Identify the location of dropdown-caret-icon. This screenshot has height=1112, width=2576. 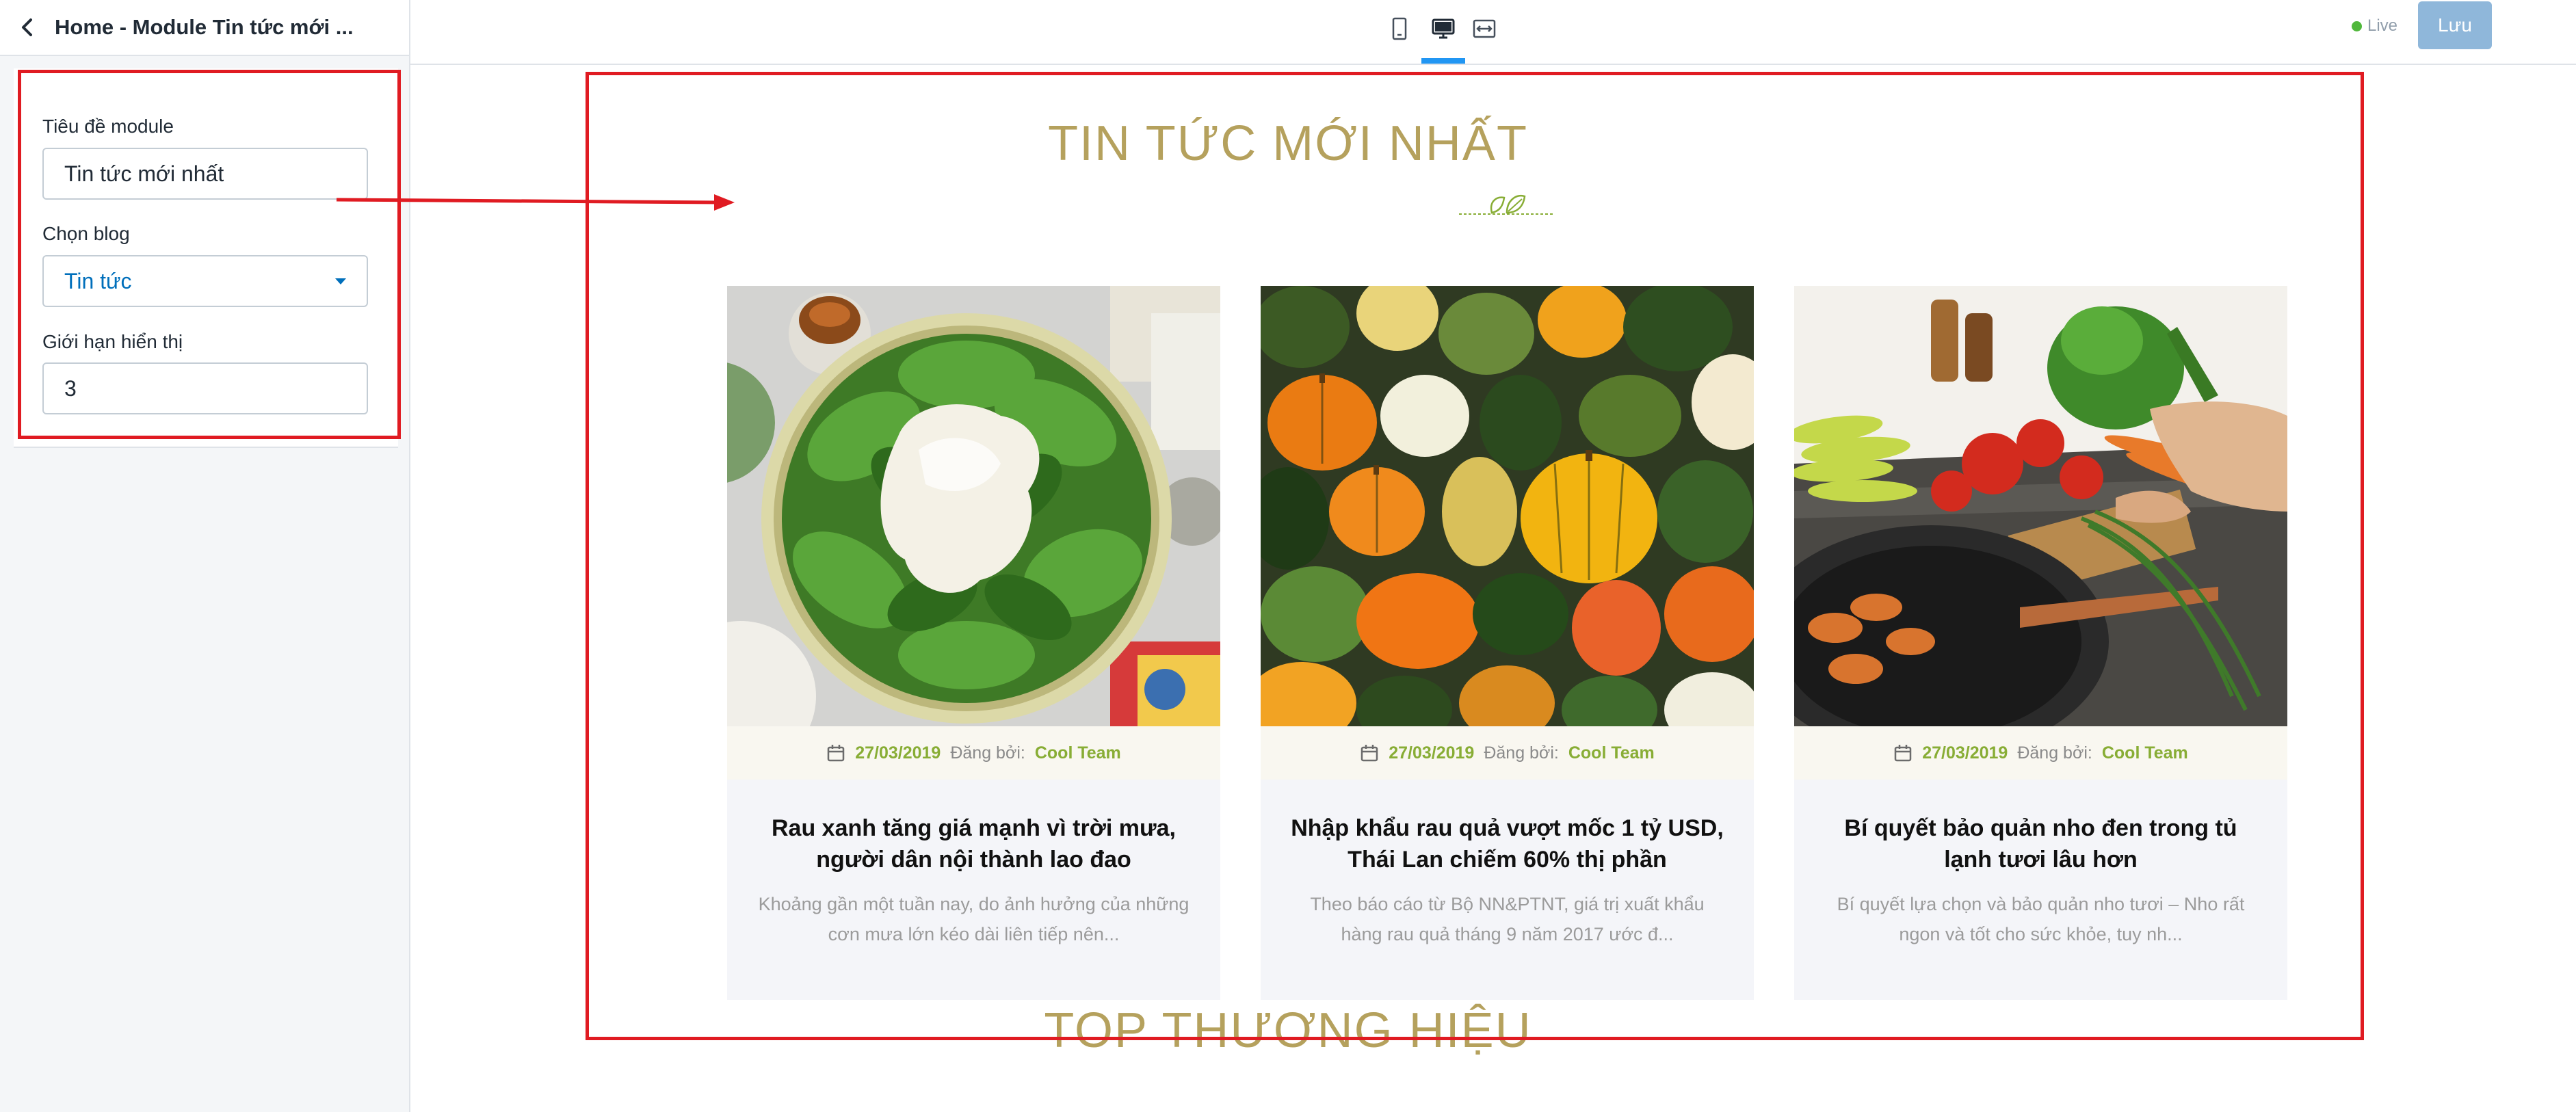
(340, 281).